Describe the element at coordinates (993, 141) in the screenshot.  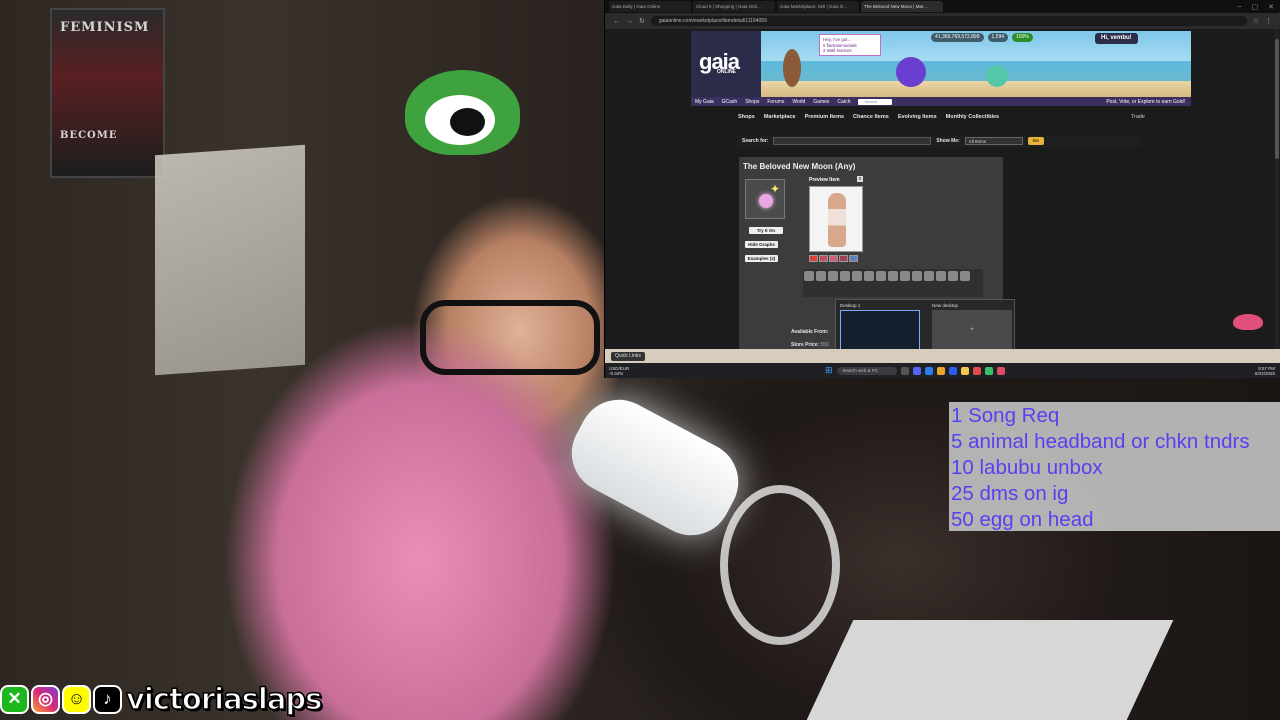
I see `show-me-select: All Items` at that location.